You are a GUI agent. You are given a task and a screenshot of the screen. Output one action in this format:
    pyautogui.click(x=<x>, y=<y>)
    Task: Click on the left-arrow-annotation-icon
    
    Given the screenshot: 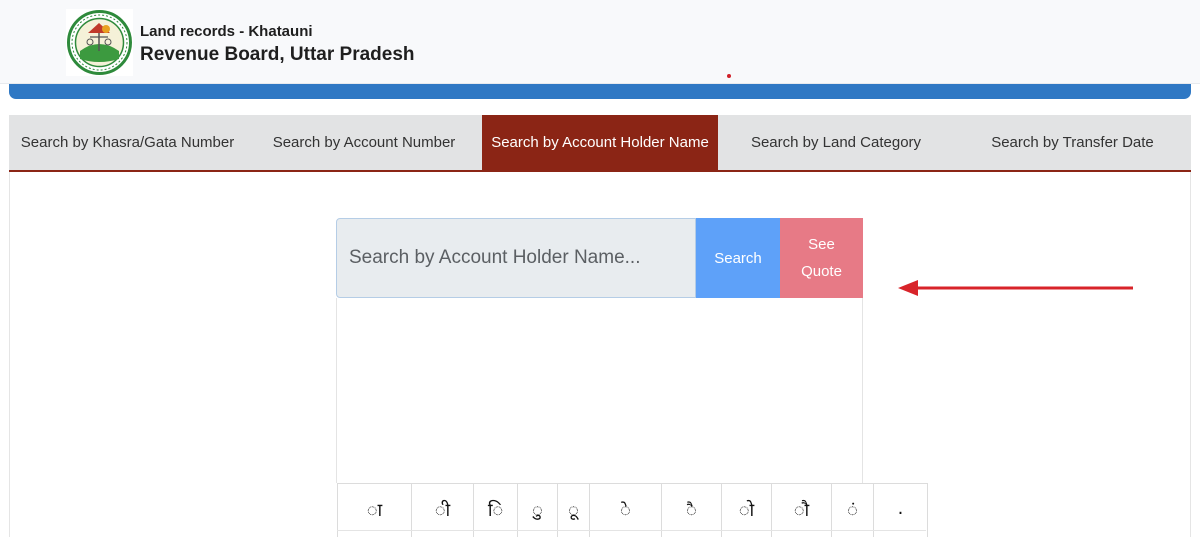 What is the action you would take?
    pyautogui.click(x=1015, y=288)
    